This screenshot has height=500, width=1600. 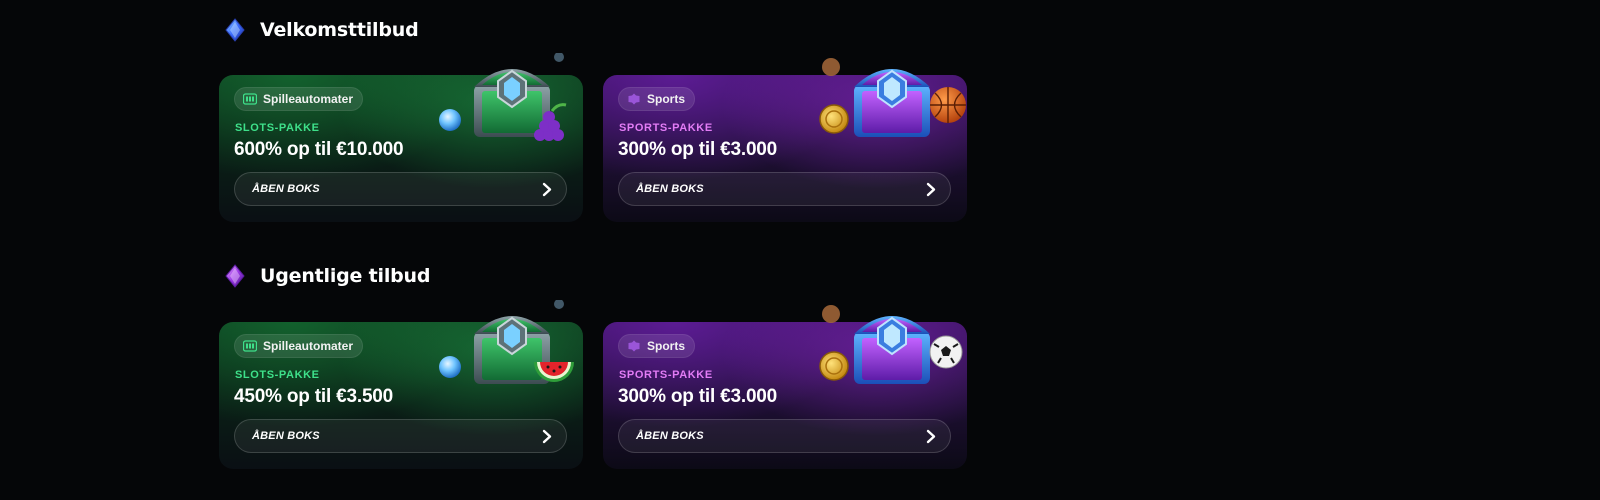 I want to click on welcome-offers-section: Velkomsttilbud, so click(x=321, y=30).